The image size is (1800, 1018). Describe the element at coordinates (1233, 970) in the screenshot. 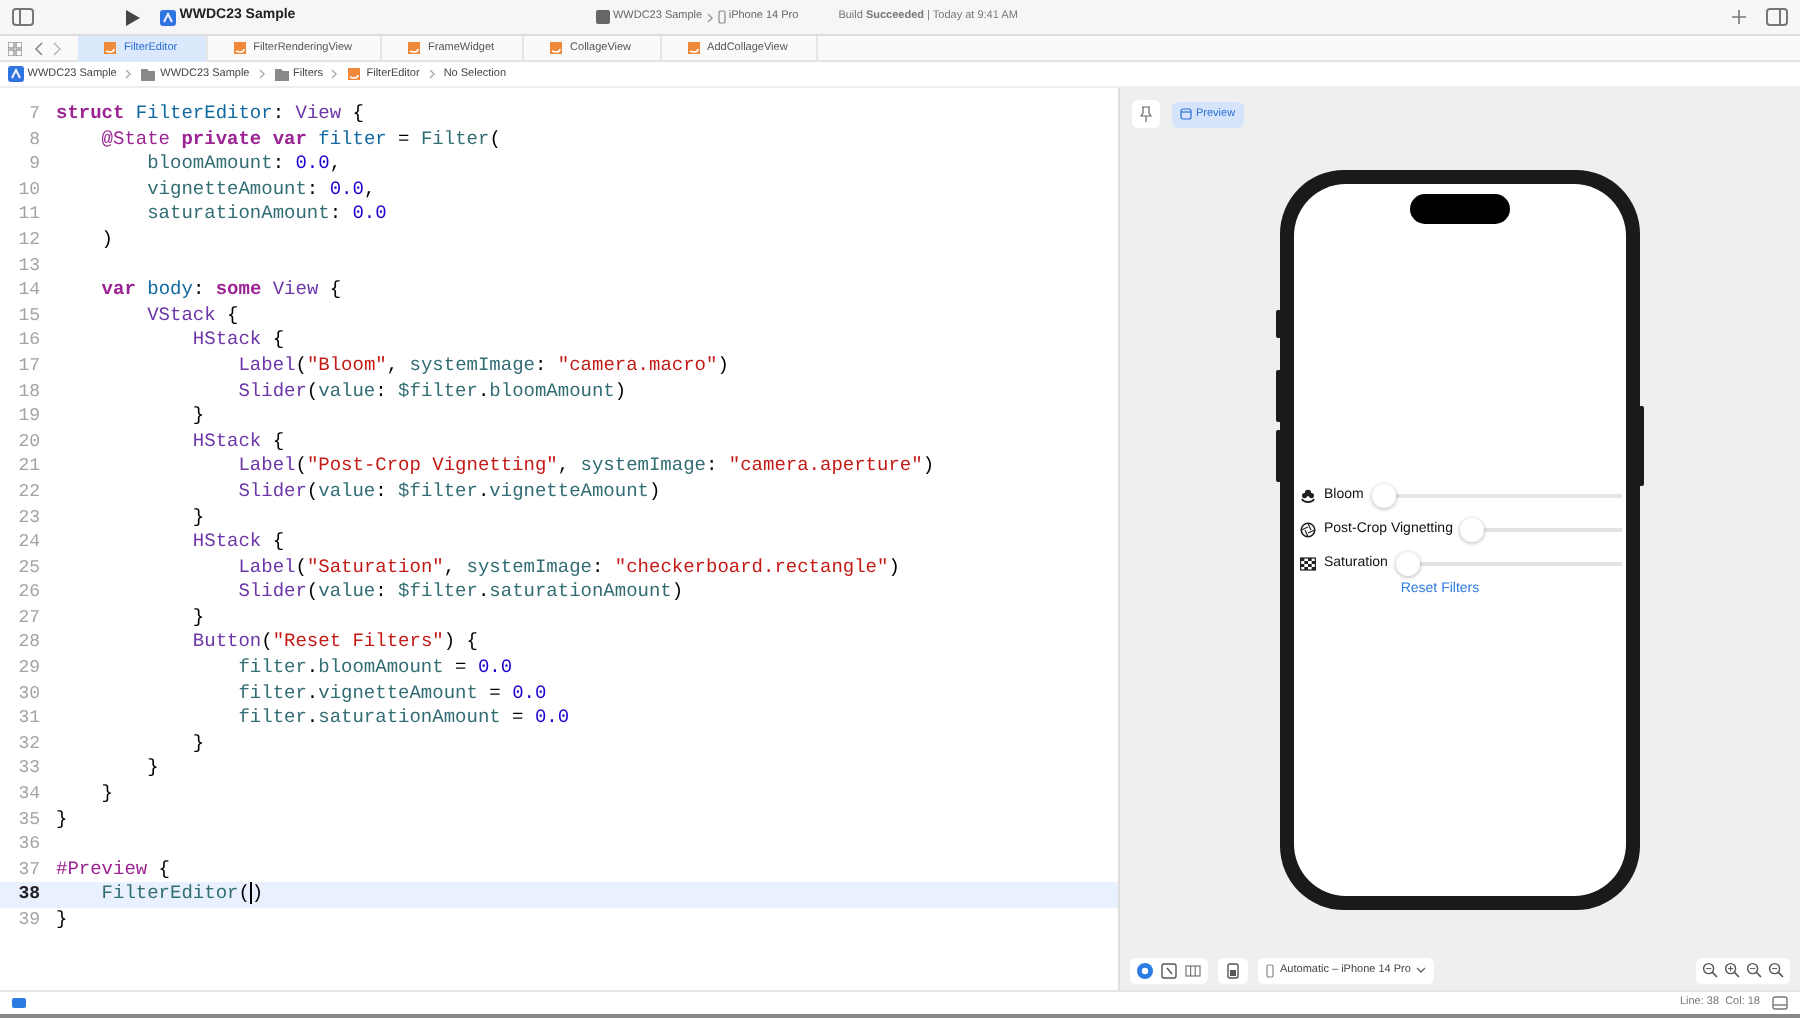

I see `device-settings-icon` at that location.